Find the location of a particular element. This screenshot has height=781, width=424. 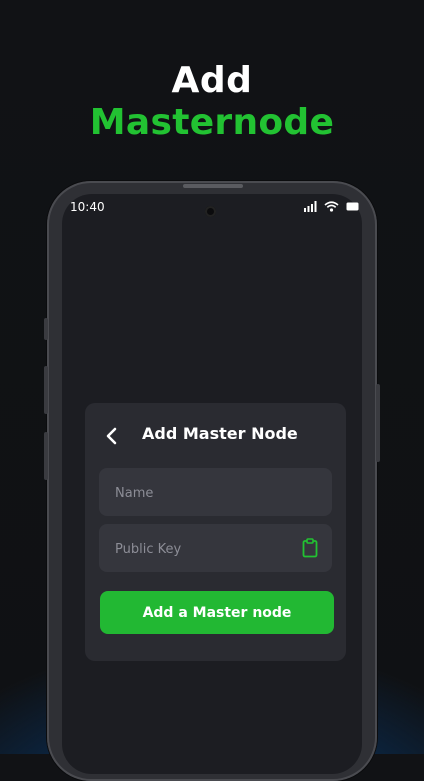

status-time: 10:40 is located at coordinates (87, 207).